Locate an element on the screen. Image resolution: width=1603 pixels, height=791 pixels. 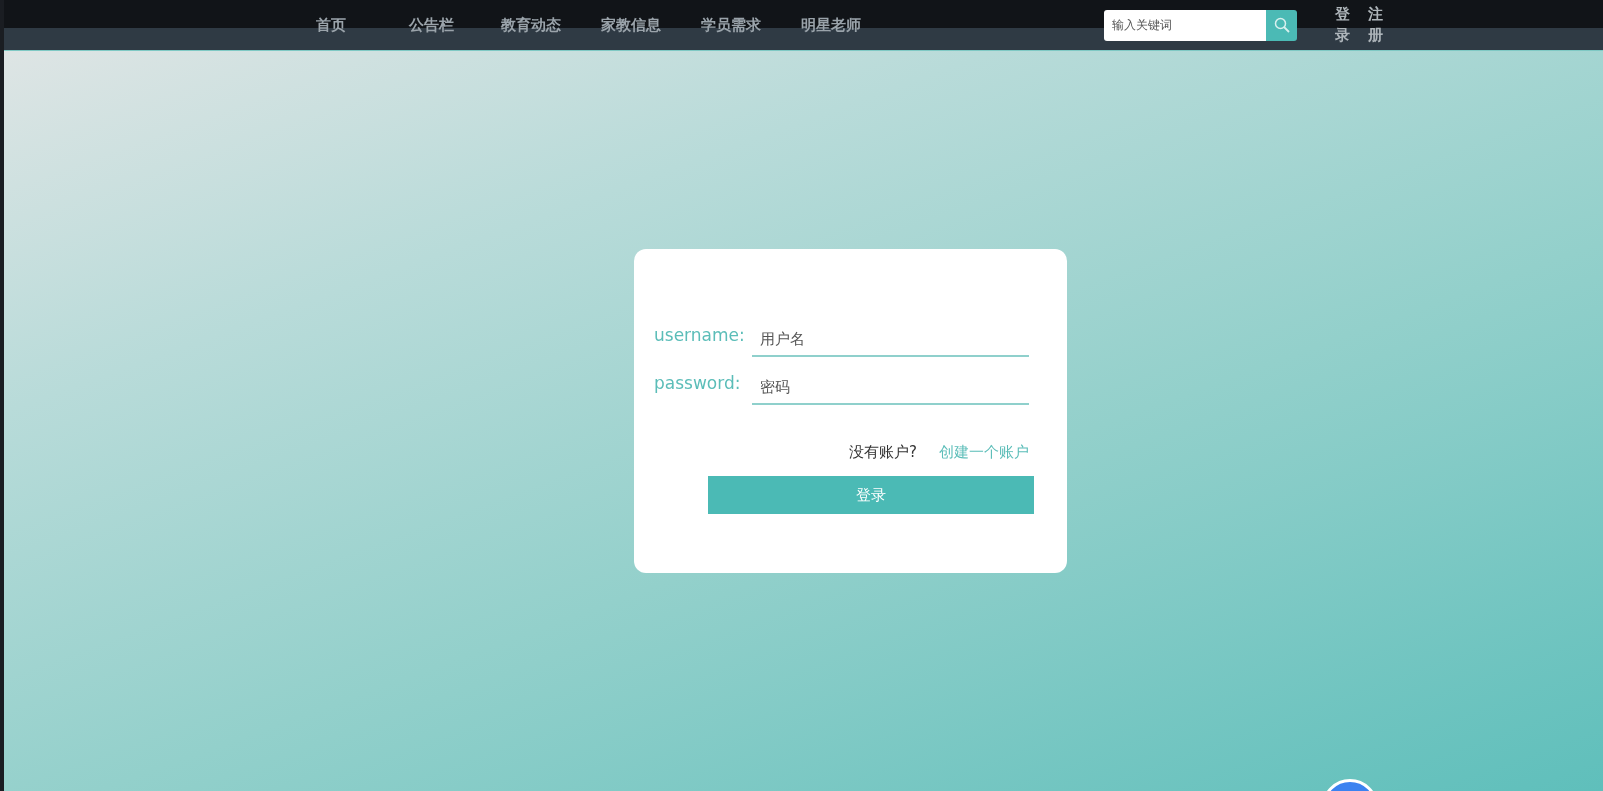
nav-link: 首页 is located at coordinates (331, 25).